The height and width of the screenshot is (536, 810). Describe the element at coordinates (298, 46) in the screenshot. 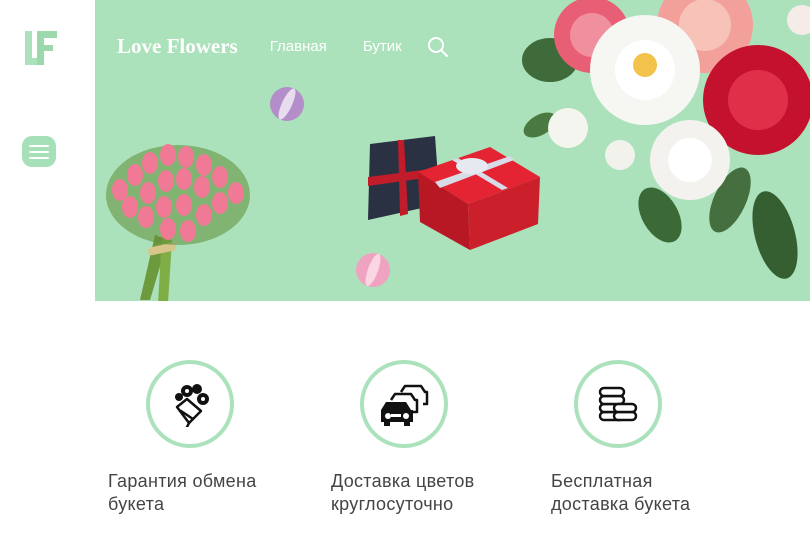

I see `nav-link-home: Главная` at that location.